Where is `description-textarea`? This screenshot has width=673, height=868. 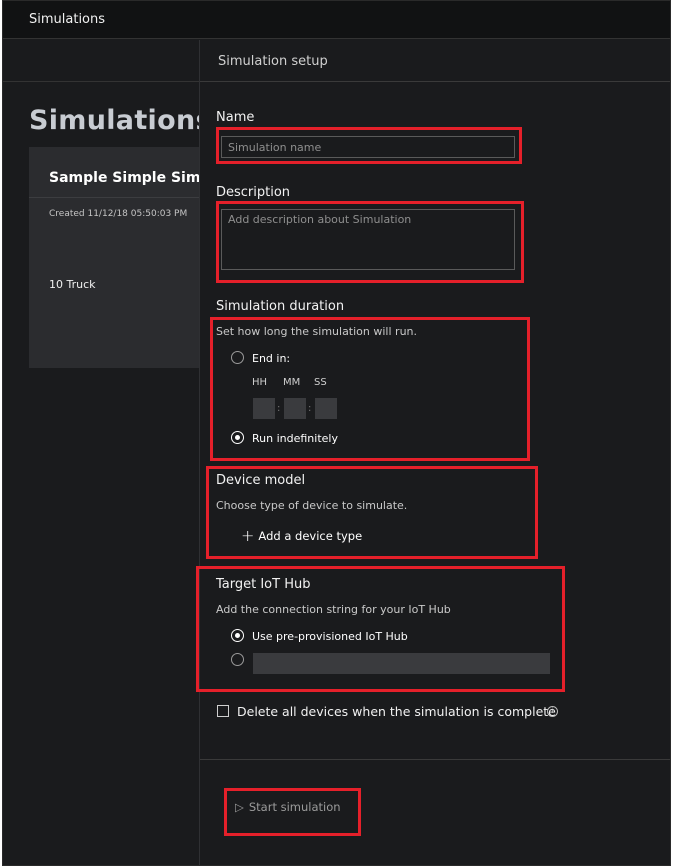 description-textarea is located at coordinates (368, 239).